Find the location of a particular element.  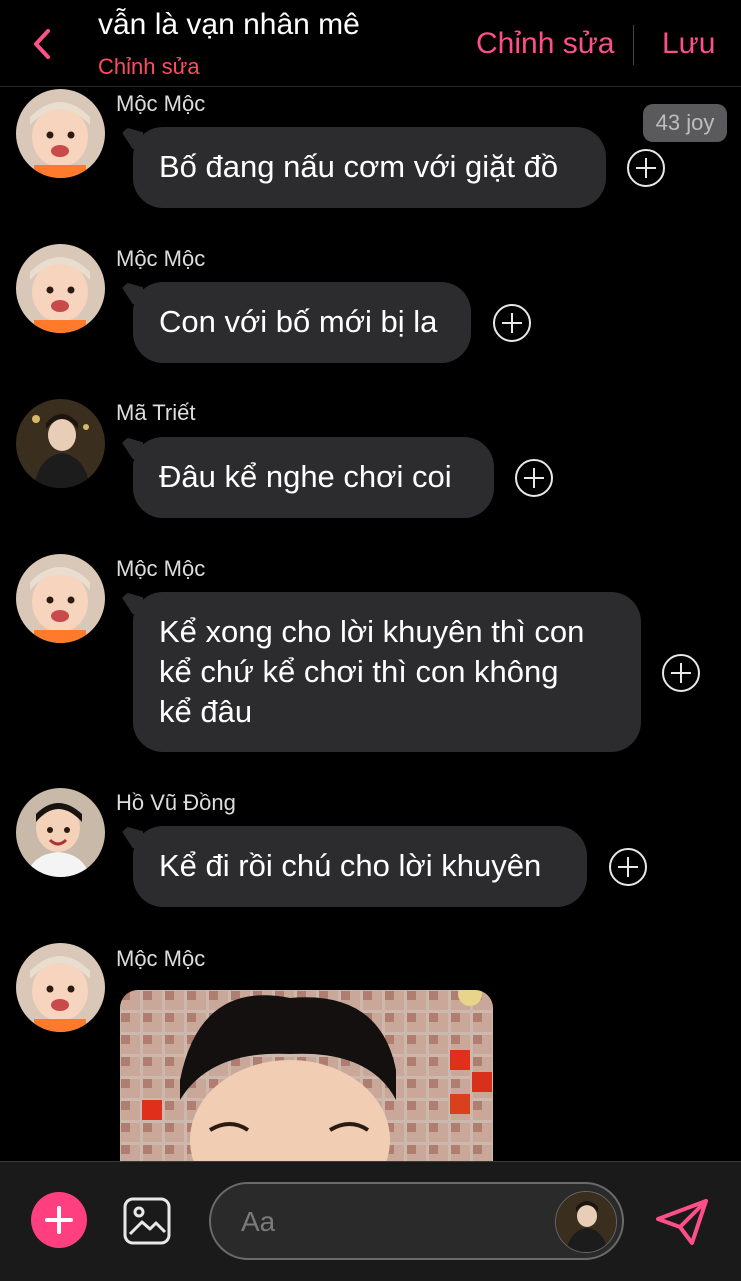

message-text: Con với bố mới bị la is located at coordinates (298, 321).